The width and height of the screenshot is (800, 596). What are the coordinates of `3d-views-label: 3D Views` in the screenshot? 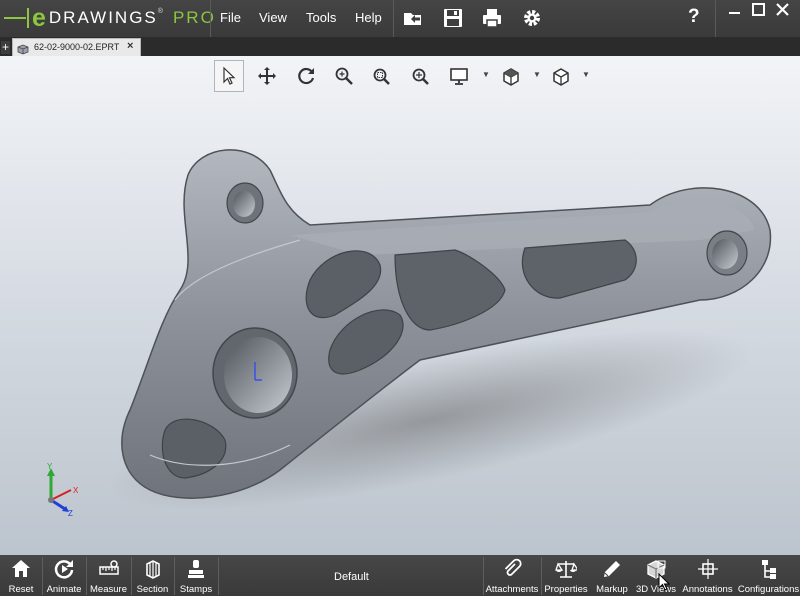 It's located at (656, 589).